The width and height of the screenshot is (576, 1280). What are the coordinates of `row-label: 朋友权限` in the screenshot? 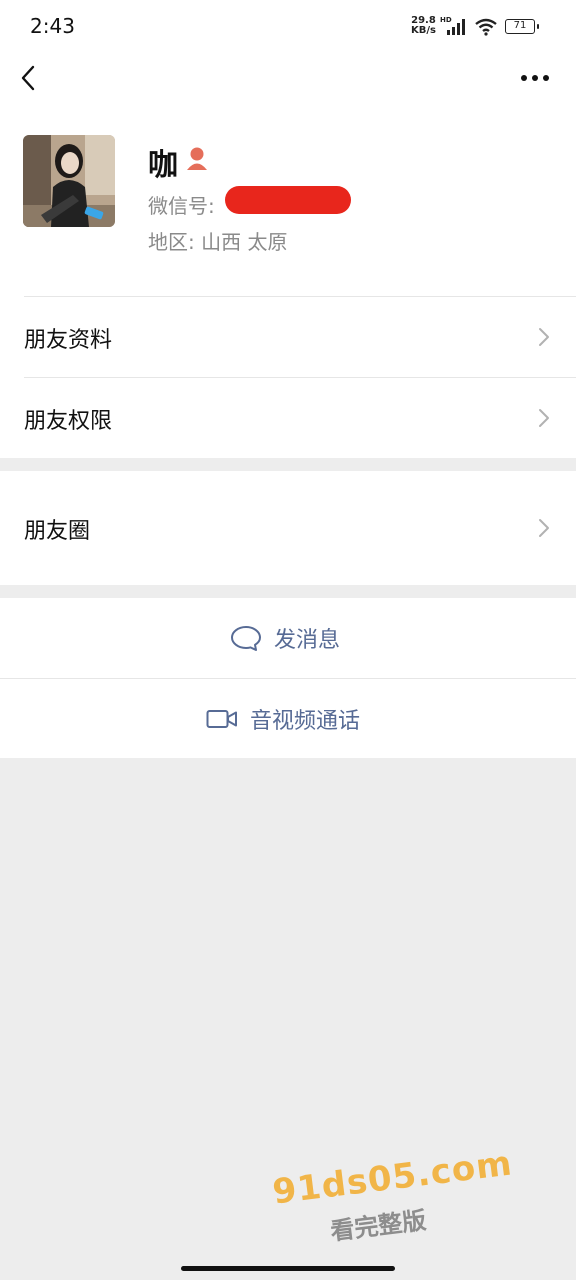 It's located at (68, 421).